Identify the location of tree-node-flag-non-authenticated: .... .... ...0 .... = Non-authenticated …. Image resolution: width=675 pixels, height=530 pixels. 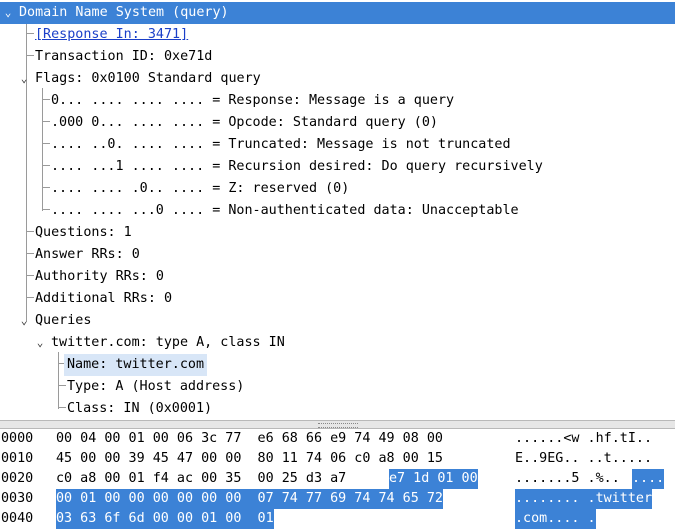
(337, 211).